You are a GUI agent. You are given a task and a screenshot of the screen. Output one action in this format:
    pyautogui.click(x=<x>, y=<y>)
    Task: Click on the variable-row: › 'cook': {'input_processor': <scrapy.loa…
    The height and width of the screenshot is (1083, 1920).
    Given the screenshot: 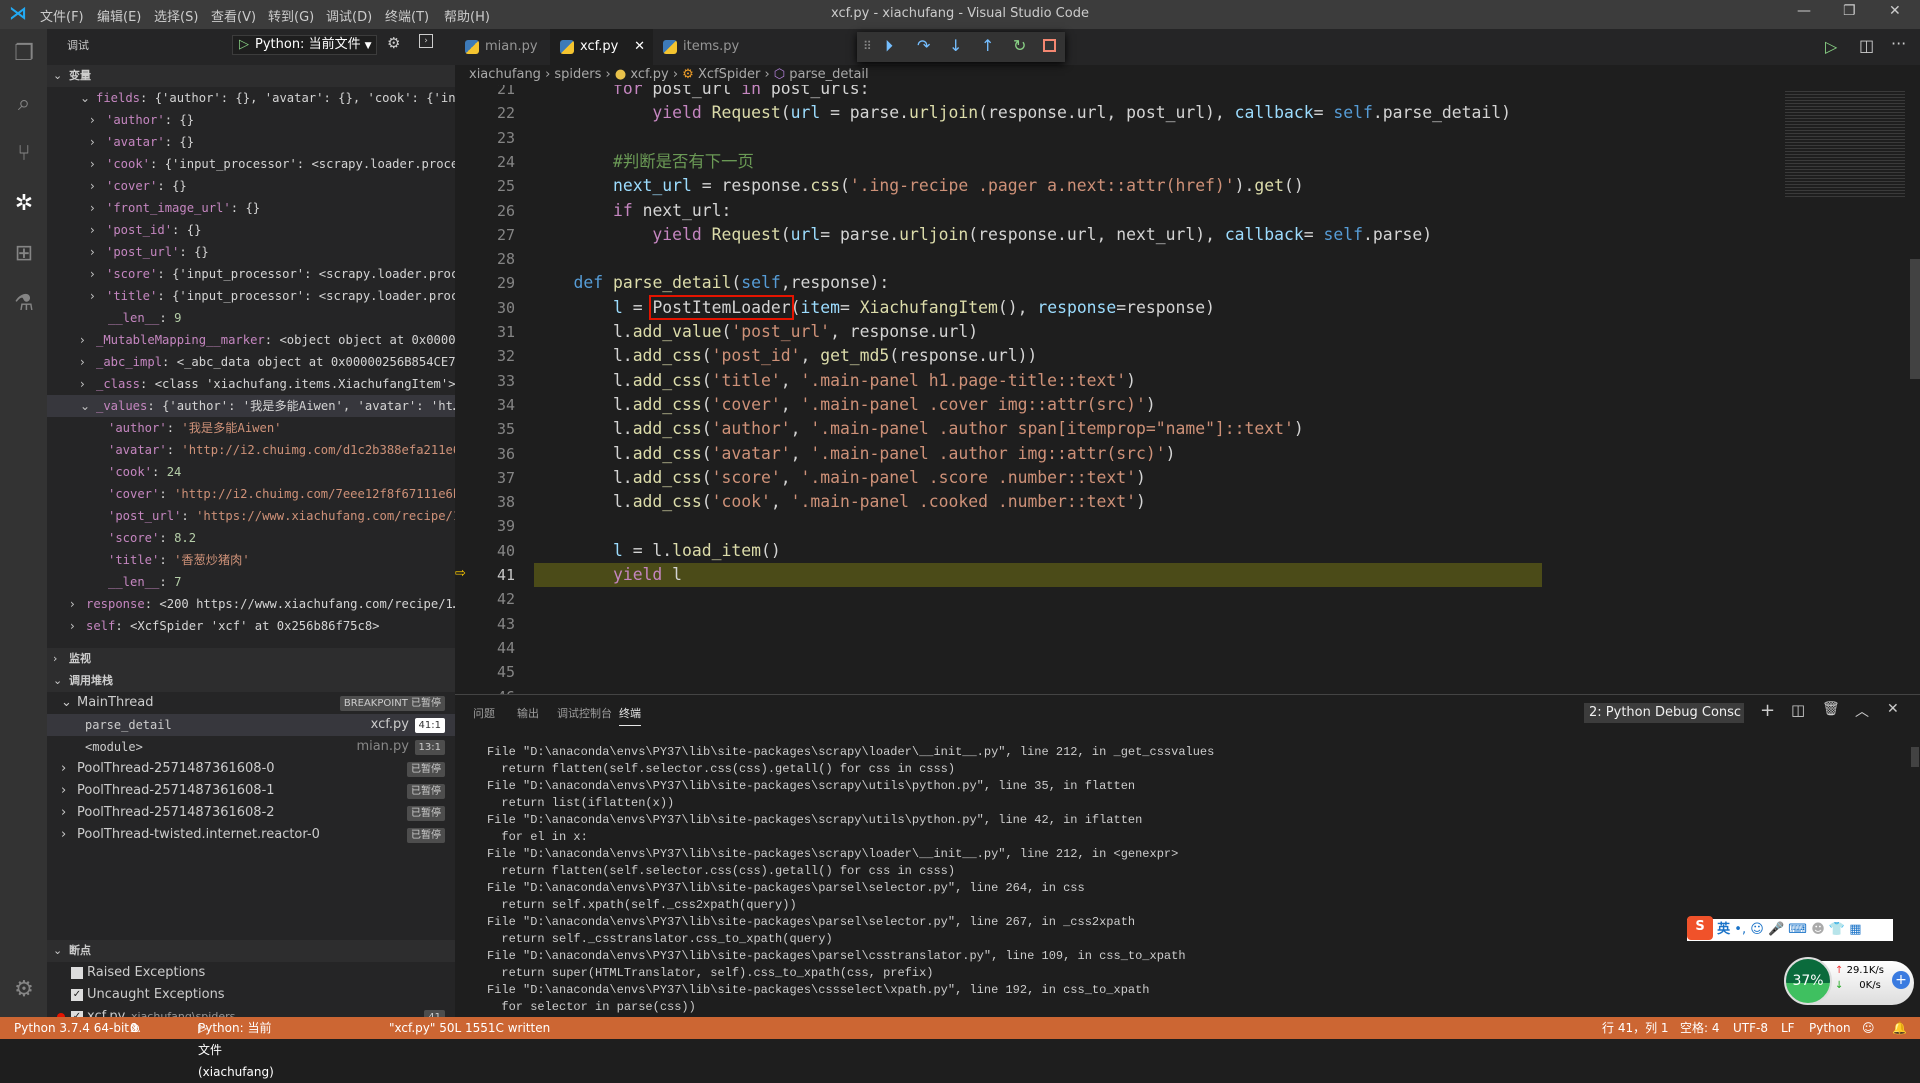 What is the action you would take?
    pyautogui.click(x=251, y=164)
    